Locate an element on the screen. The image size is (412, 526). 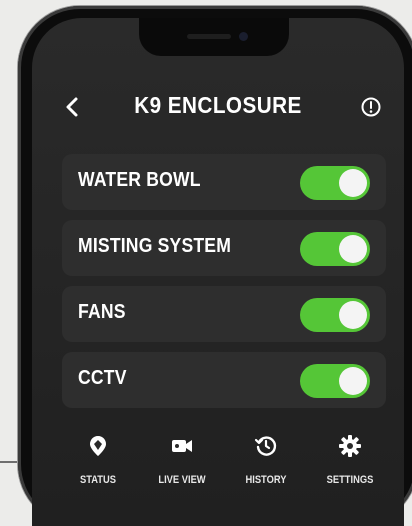
history-icon is located at coordinates (265, 446).